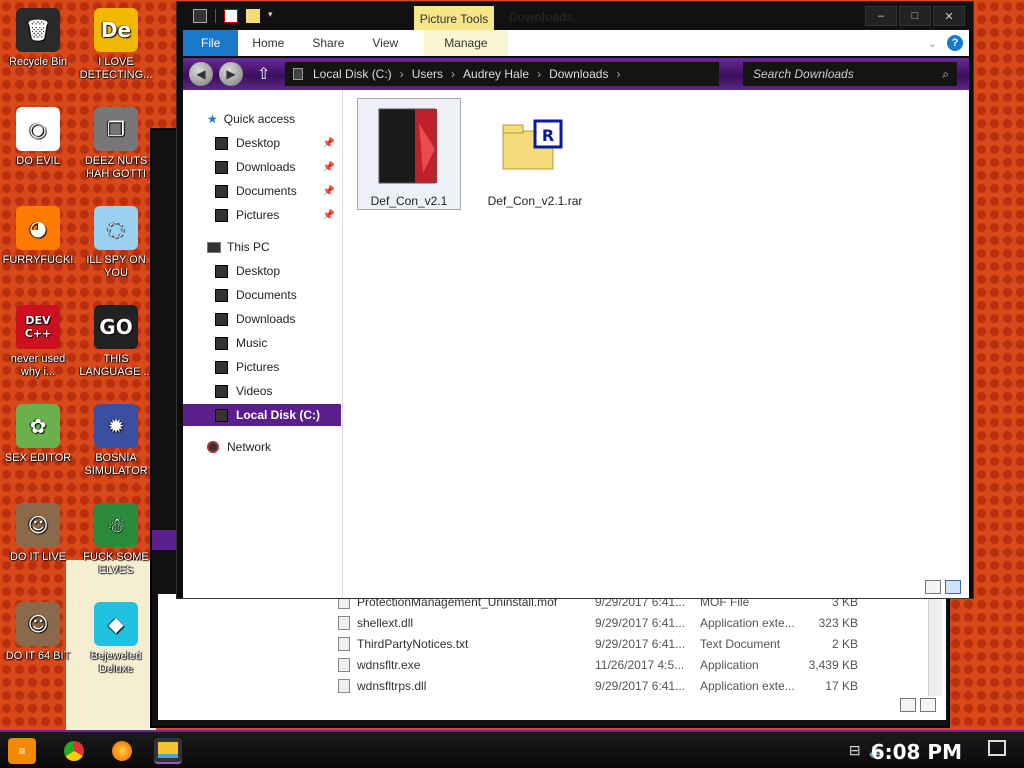 The height and width of the screenshot is (768, 1024). Describe the element at coordinates (221, 415) in the screenshot. I see `drive-icon` at that location.